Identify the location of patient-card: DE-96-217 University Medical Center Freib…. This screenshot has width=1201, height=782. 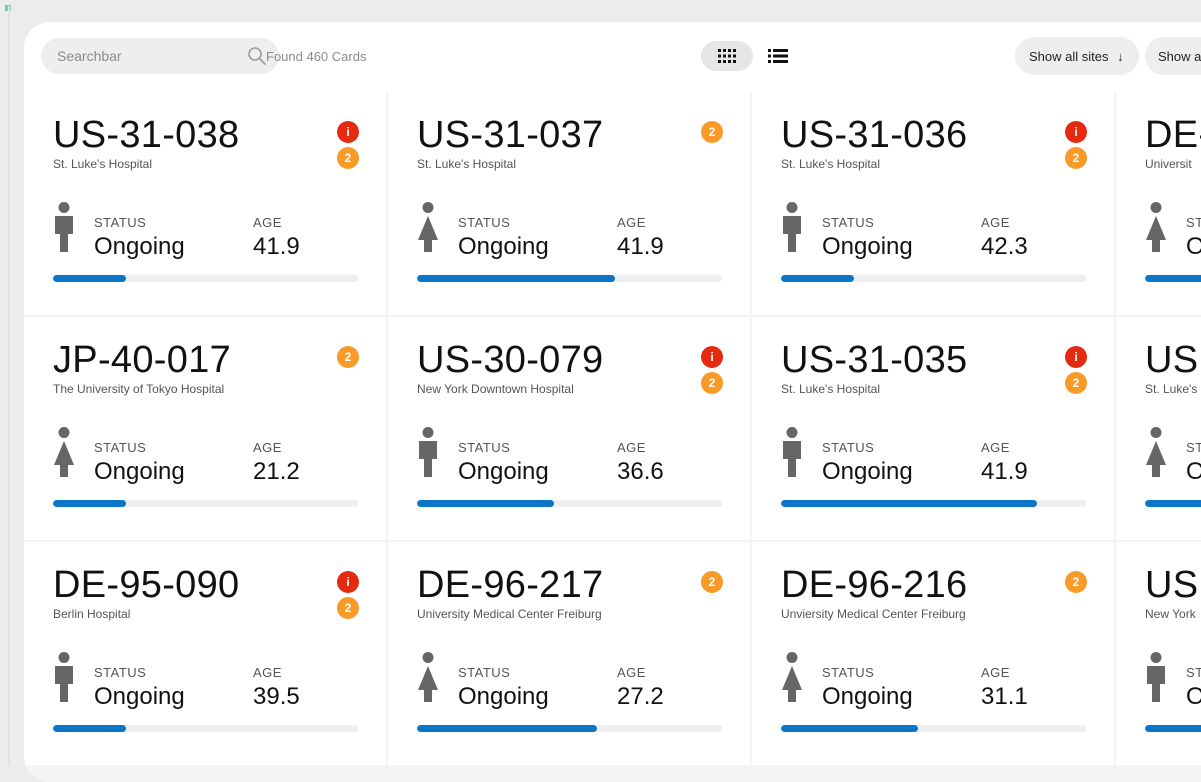
(569, 653).